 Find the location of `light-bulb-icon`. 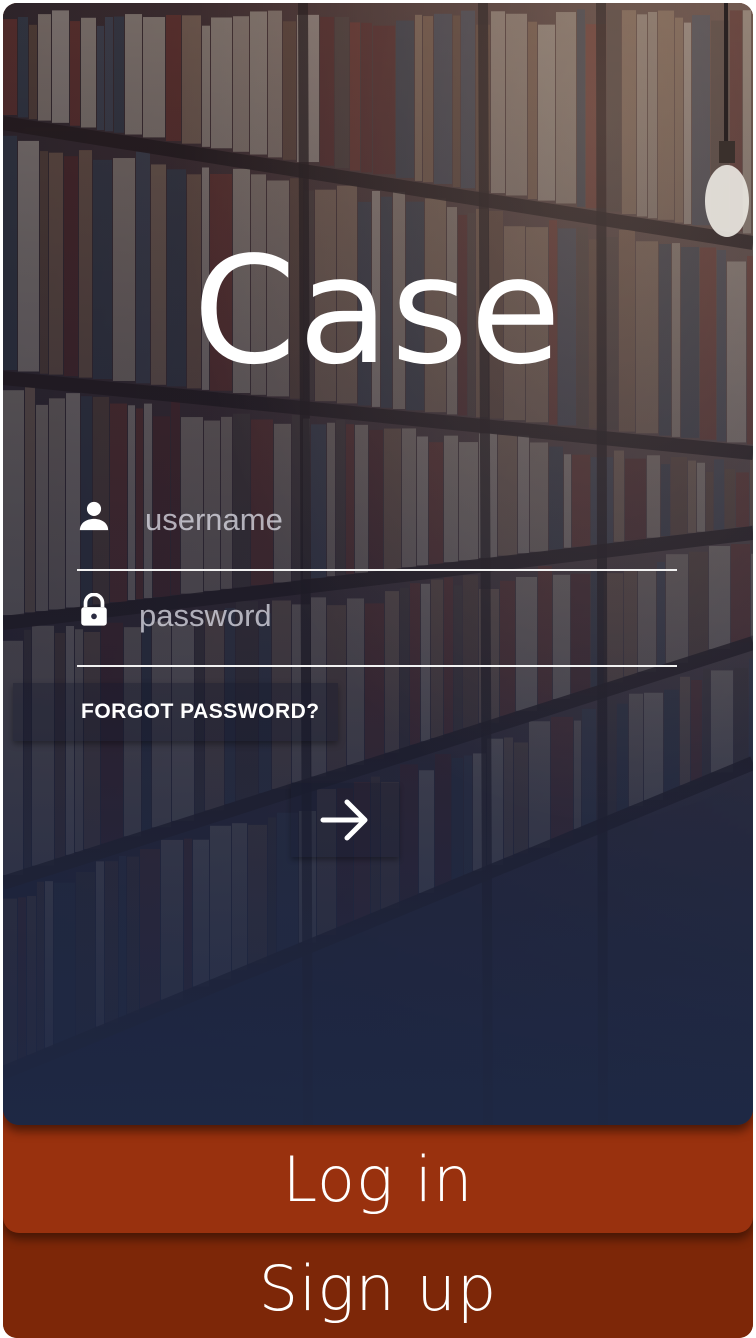

light-bulb-icon is located at coordinates (727, 120).